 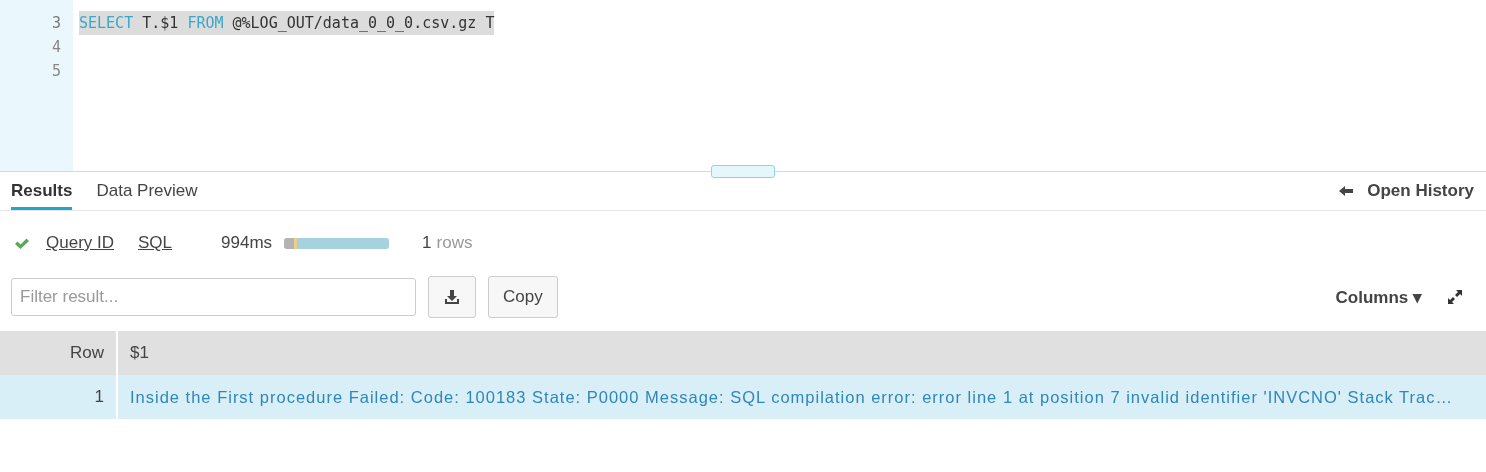 What do you see at coordinates (139, 353) in the screenshot?
I see `column-header: $1` at bounding box center [139, 353].